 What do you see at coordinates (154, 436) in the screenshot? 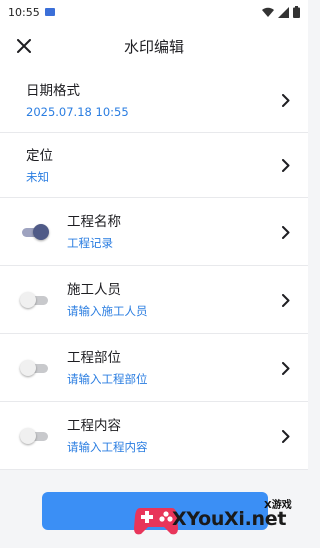
I see `row-project-content: 工程内容 请输入工程内容` at bounding box center [154, 436].